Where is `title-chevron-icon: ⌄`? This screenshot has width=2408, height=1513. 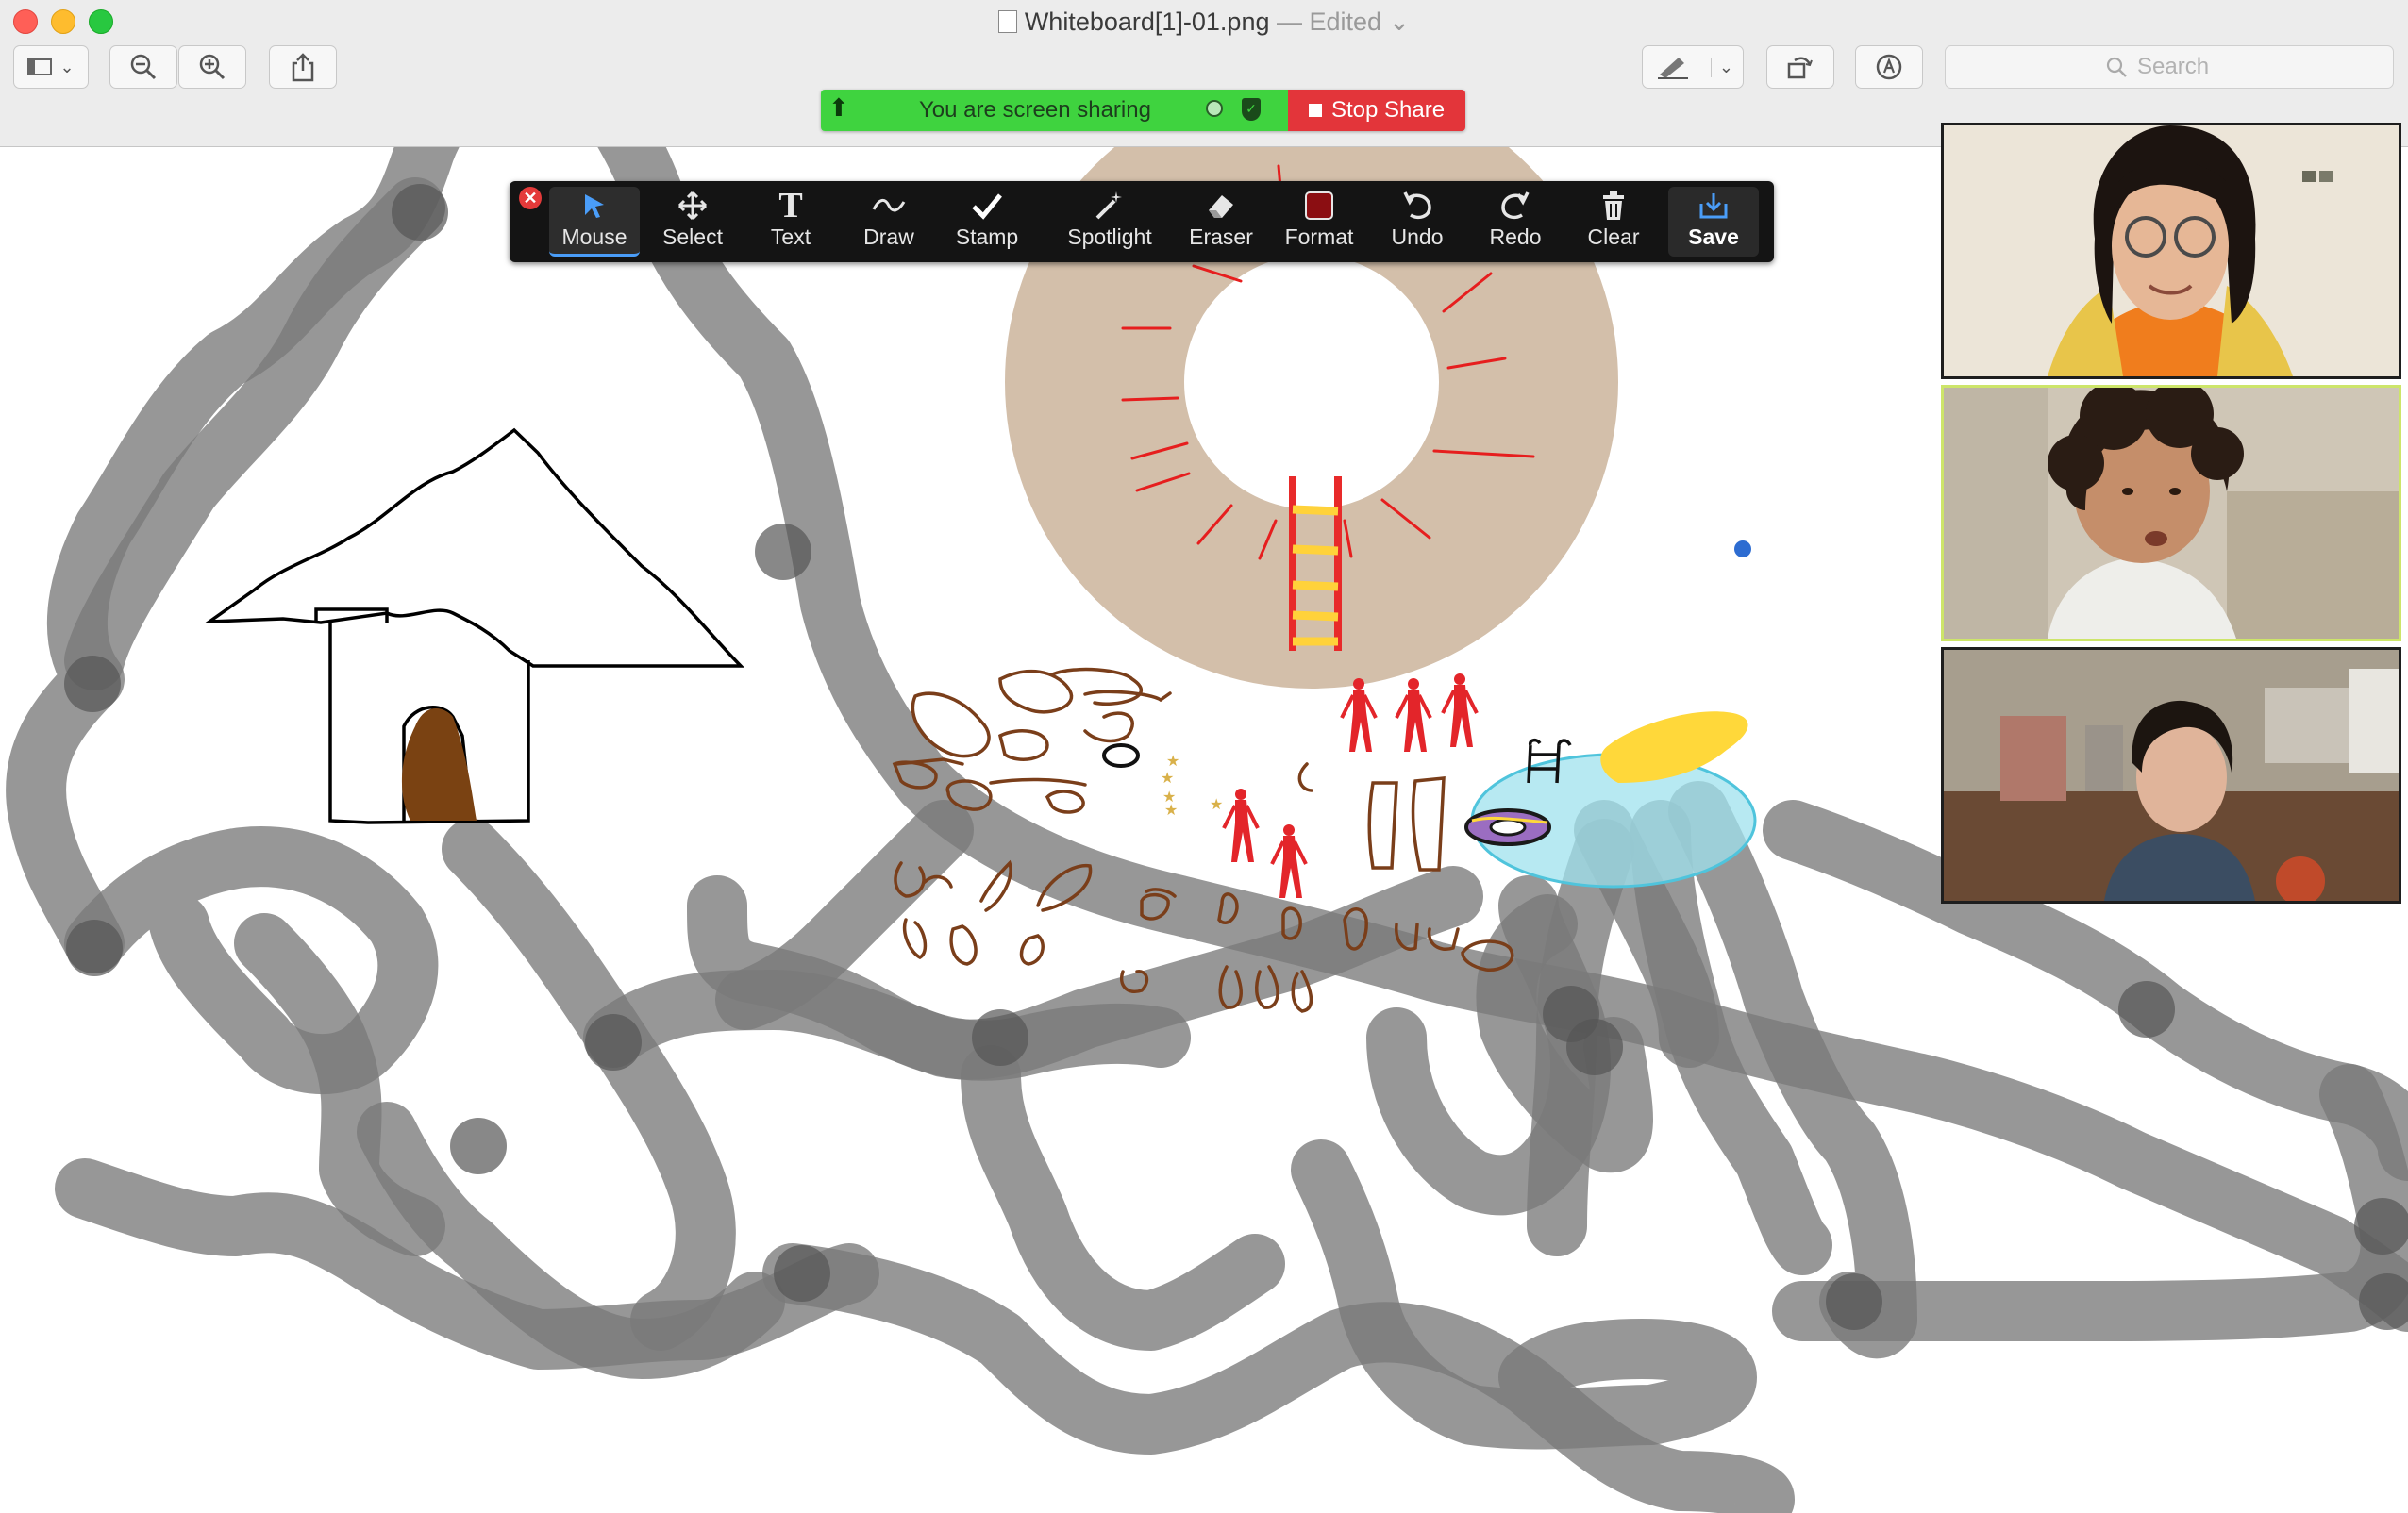 title-chevron-icon: ⌄ is located at coordinates (1396, 22).